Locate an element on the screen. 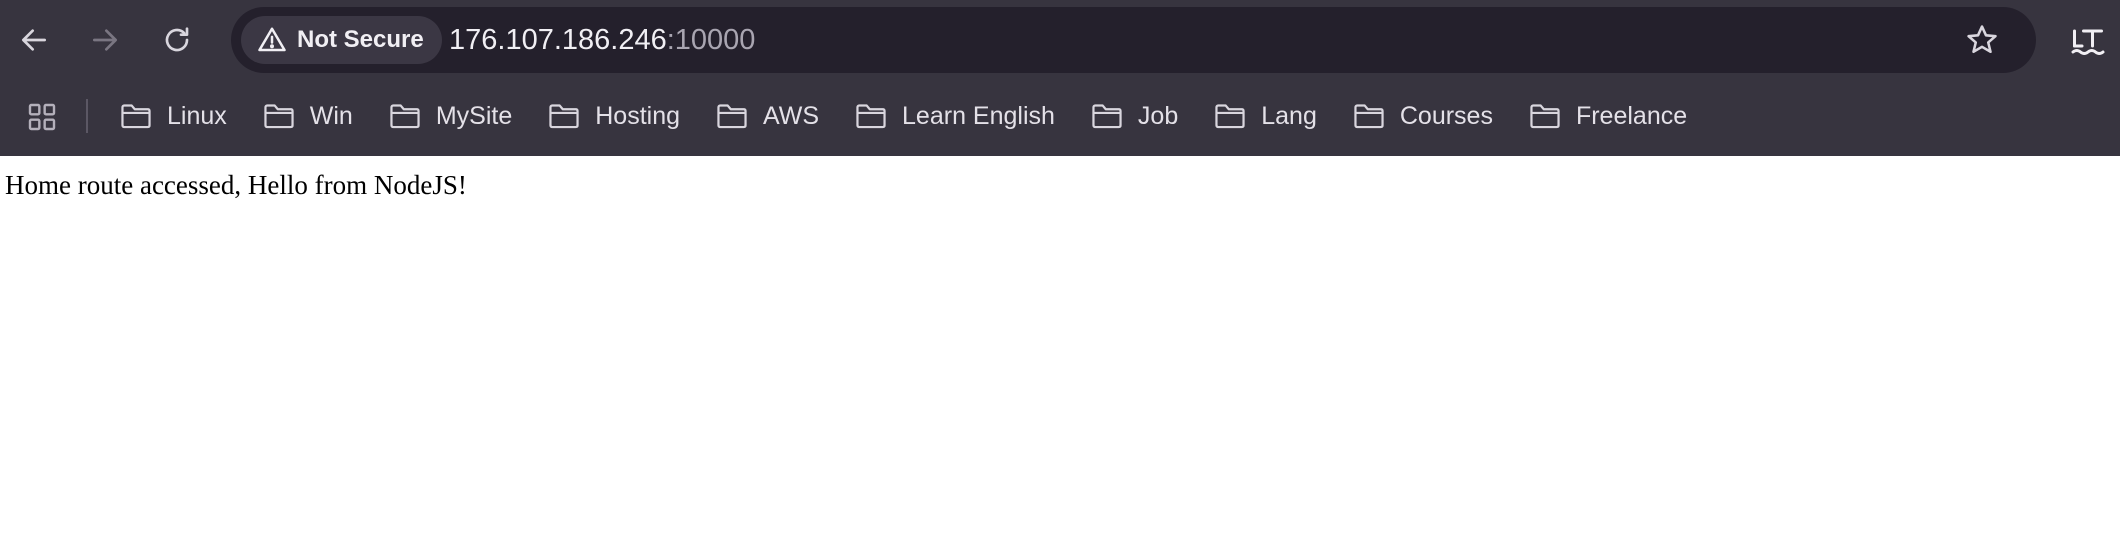  bookmark-folder-item: Win is located at coordinates (314, 116).